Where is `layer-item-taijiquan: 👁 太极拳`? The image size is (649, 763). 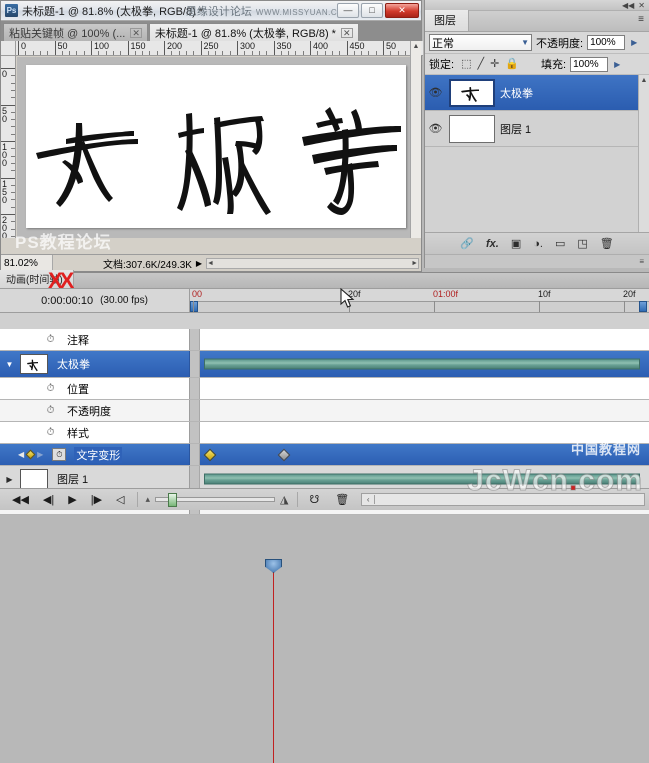 layer-item-taijiquan: 👁 太极拳 is located at coordinates (537, 93).